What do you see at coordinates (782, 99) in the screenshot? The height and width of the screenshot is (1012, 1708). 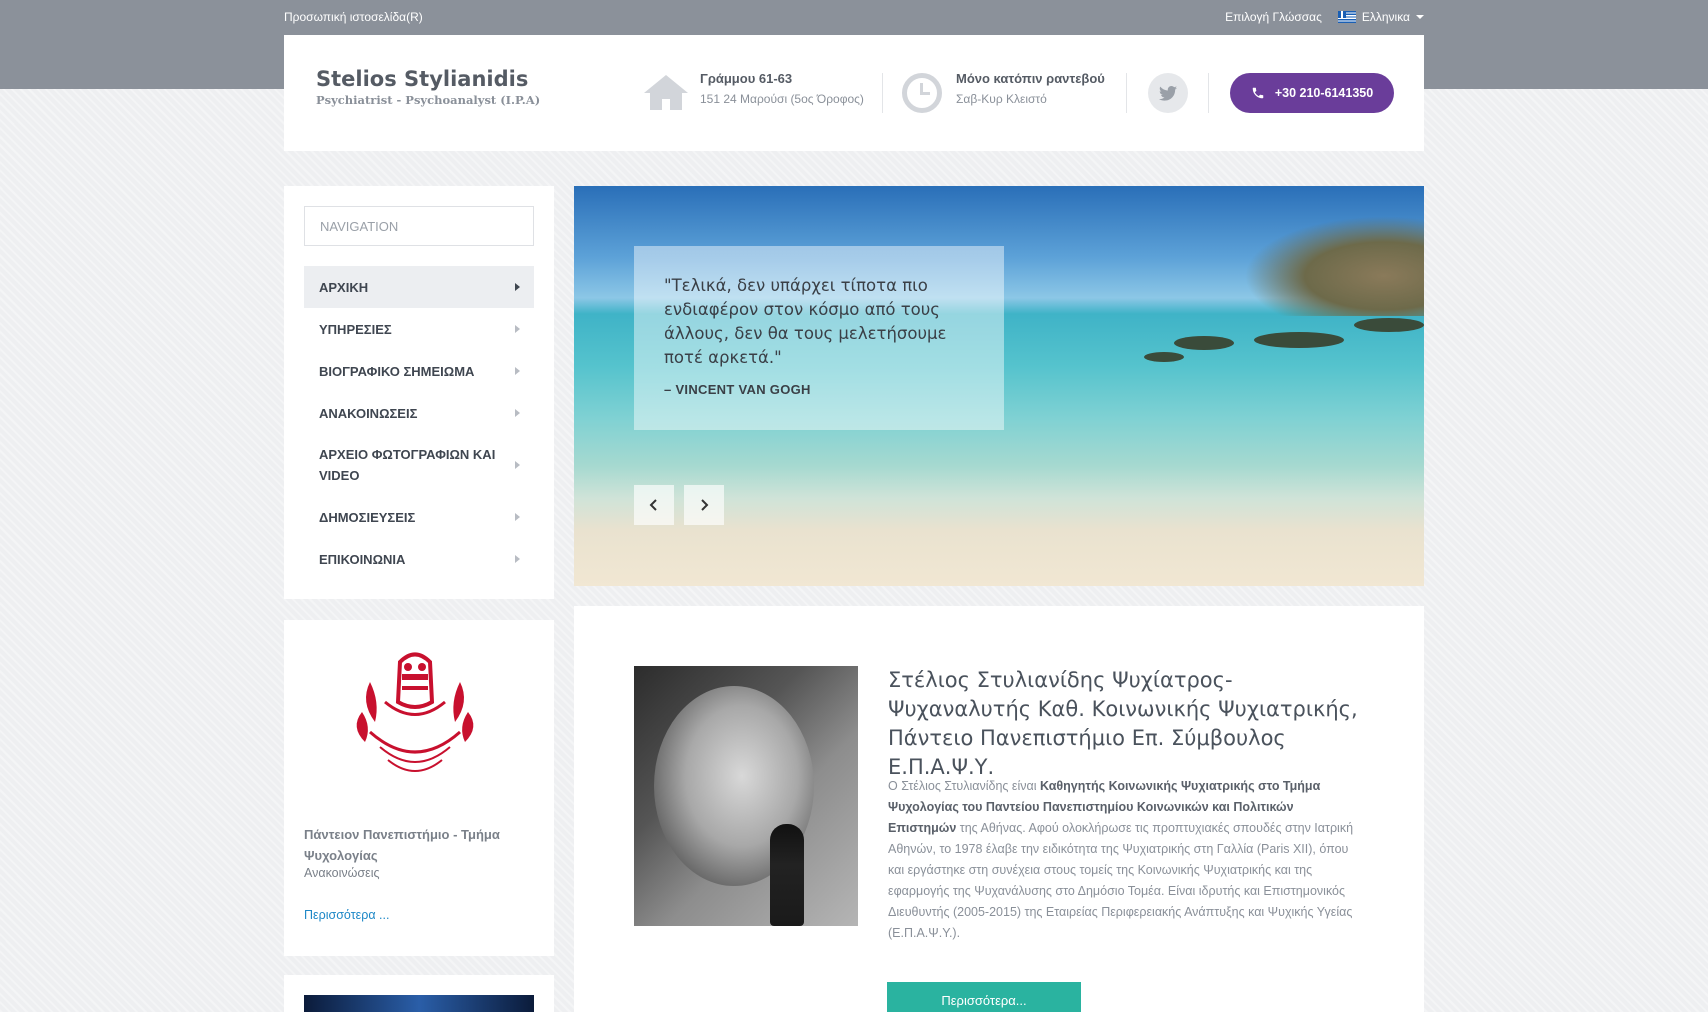 I see `address-sub: 151 24 Μαρούσι (5ος Όροφος)` at bounding box center [782, 99].